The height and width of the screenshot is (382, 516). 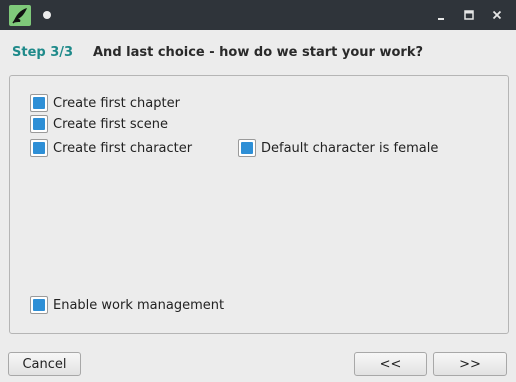 What do you see at coordinates (20, 15) in the screenshot?
I see `quill-icon` at bounding box center [20, 15].